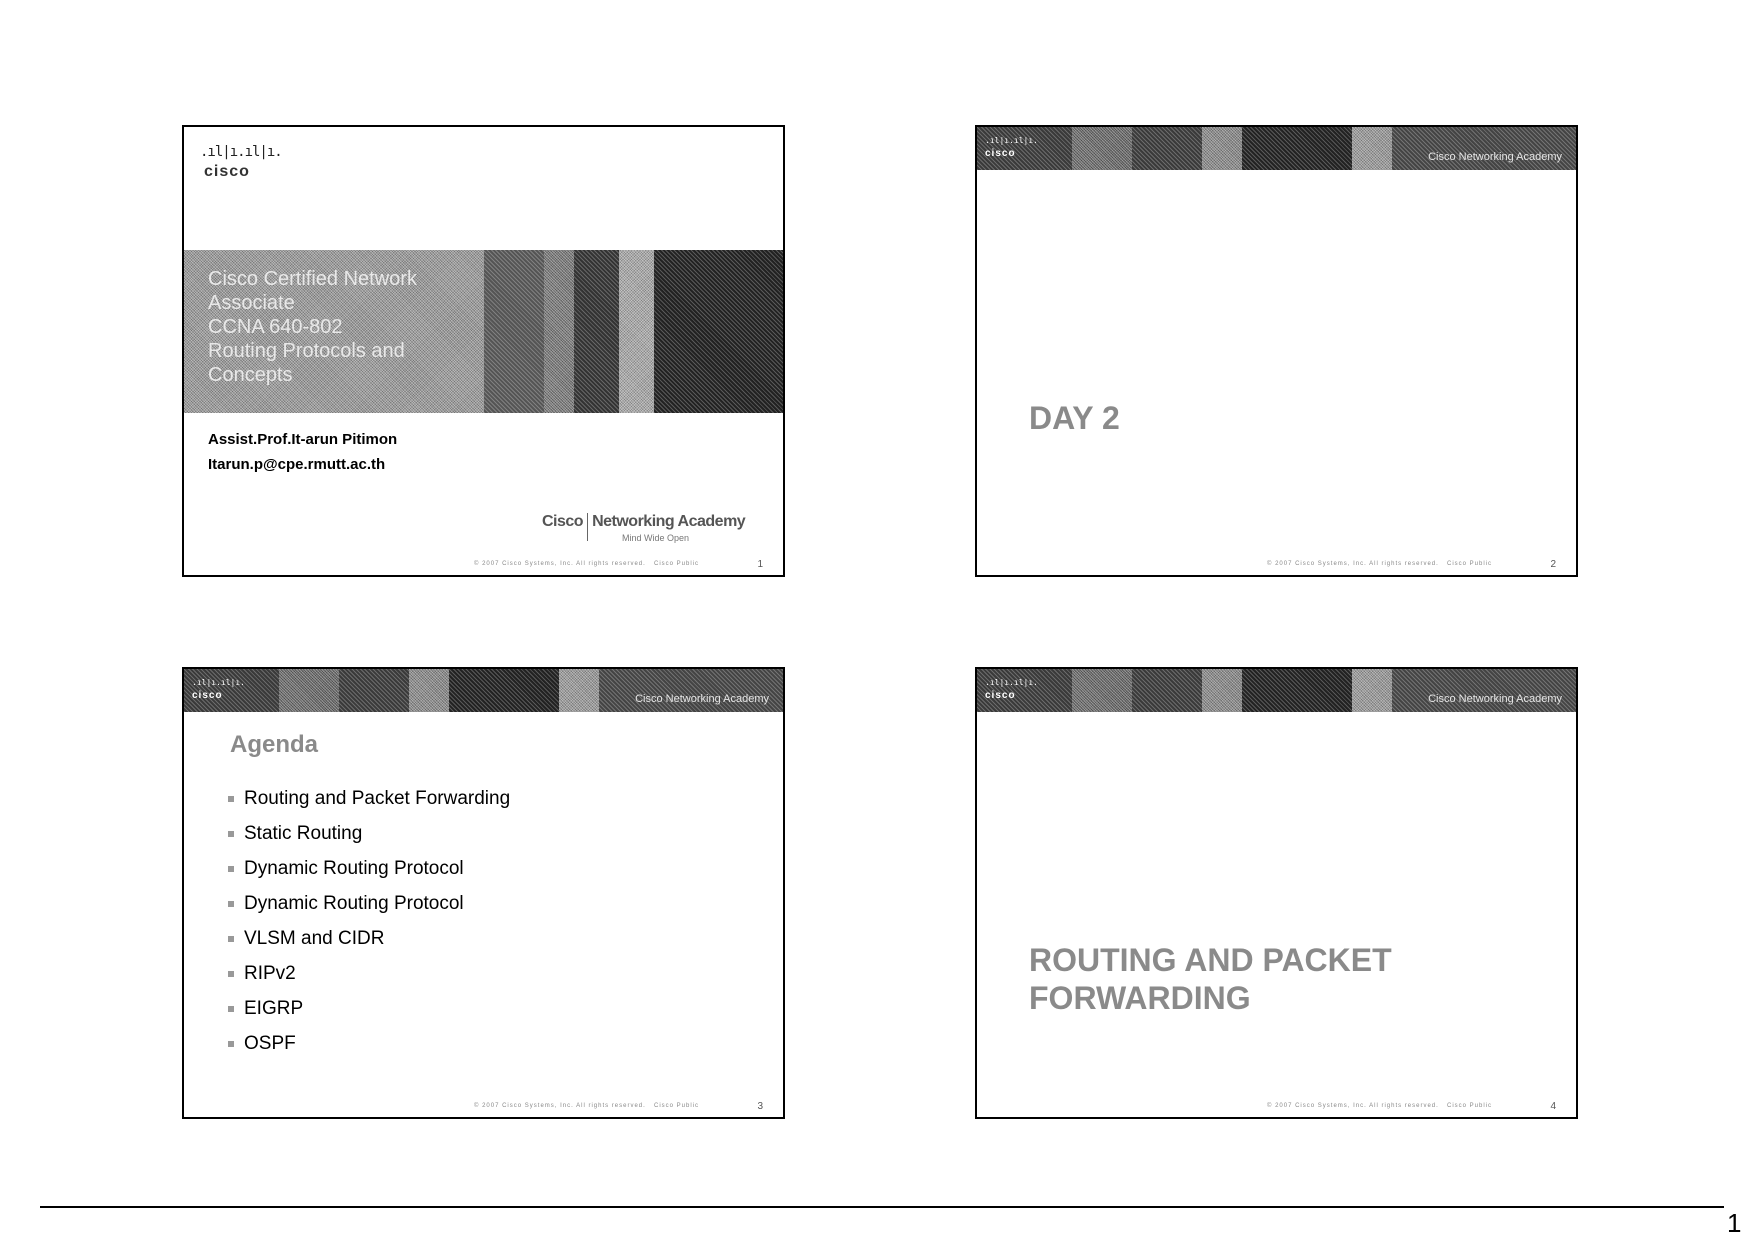 The height and width of the screenshot is (1240, 1754). What do you see at coordinates (656, 538) in the screenshot?
I see `academy-tagline: Mind Wide Open` at bounding box center [656, 538].